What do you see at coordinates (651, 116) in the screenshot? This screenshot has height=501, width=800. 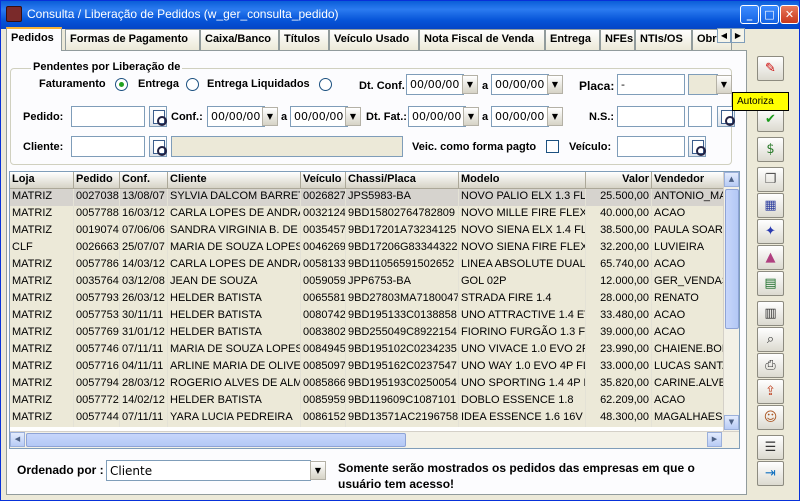 I see `ns-input` at bounding box center [651, 116].